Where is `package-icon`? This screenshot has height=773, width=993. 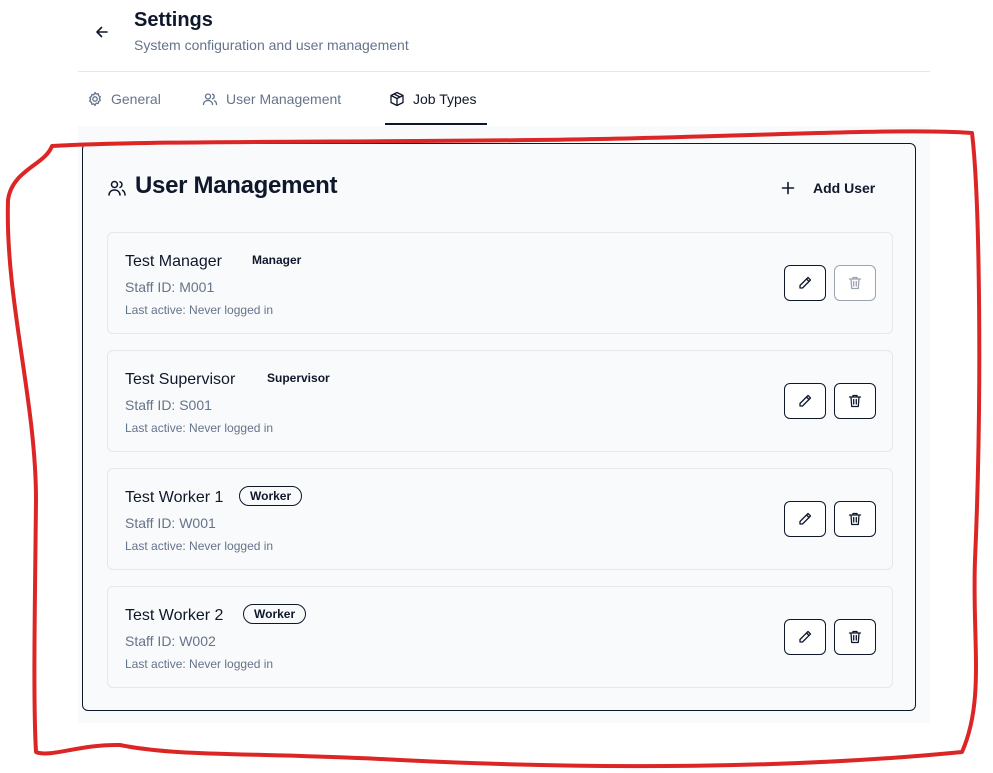
package-icon is located at coordinates (397, 99).